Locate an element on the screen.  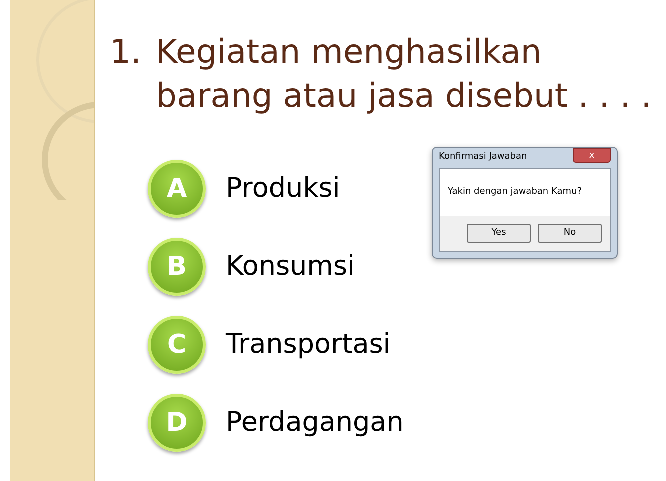
question-number: 1. is located at coordinates (126, 52).